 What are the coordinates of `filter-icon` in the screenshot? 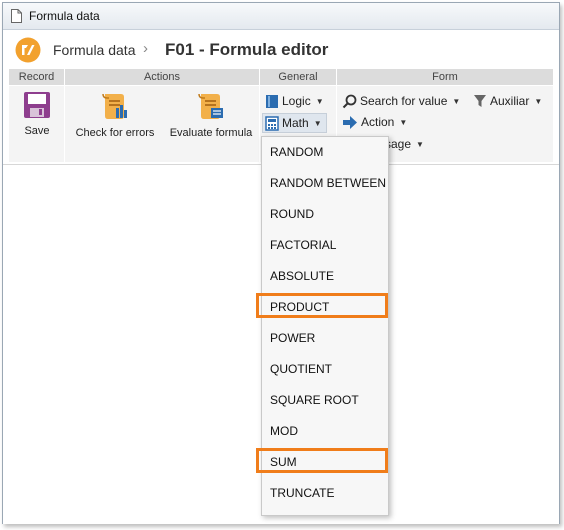 It's located at (480, 101).